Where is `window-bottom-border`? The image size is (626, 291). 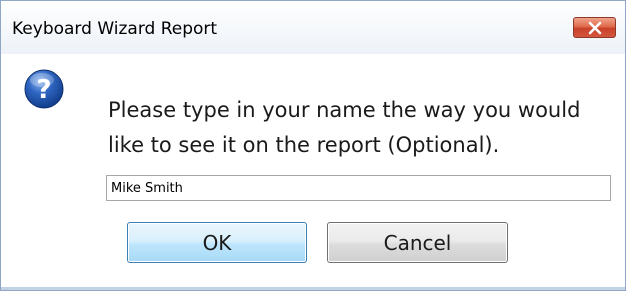
window-bottom-border is located at coordinates (313, 288).